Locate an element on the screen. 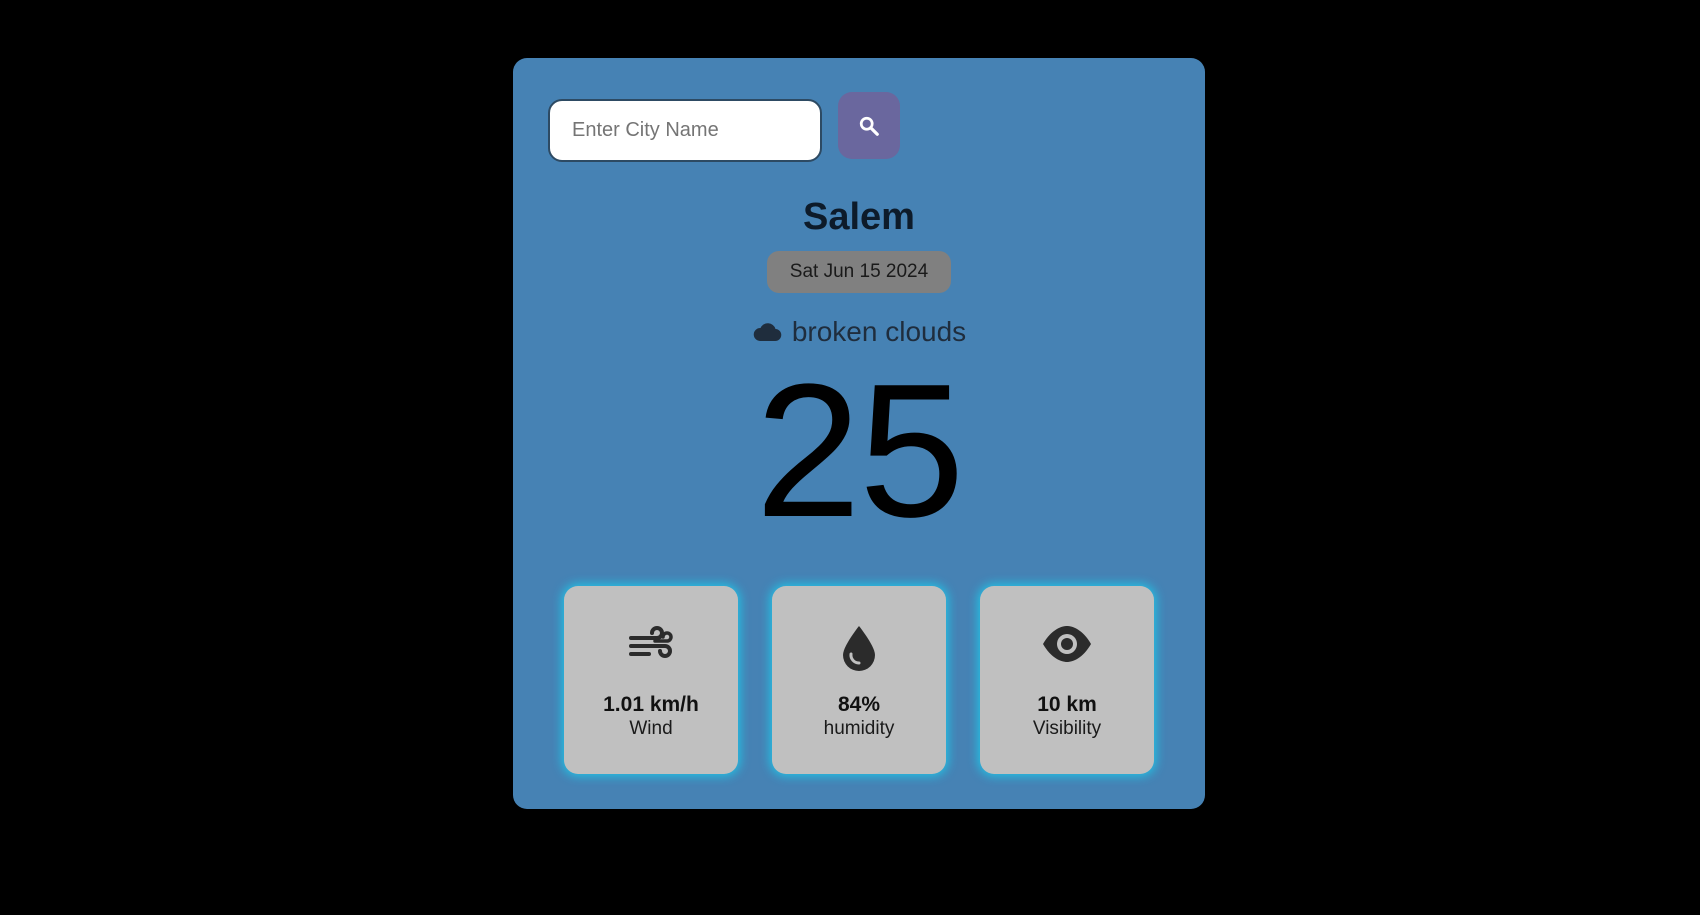 The image size is (1700, 915). wind-value: 1.01 km/h is located at coordinates (651, 704).